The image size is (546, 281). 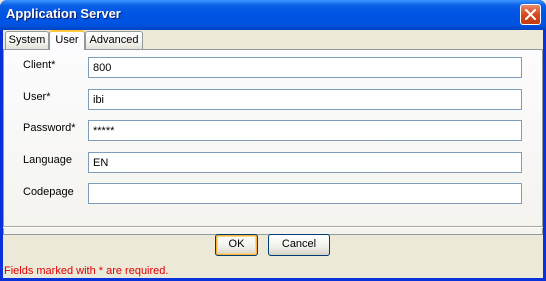 What do you see at coordinates (86, 271) in the screenshot?
I see `required-fields-note: Fields marked with * are required.` at bounding box center [86, 271].